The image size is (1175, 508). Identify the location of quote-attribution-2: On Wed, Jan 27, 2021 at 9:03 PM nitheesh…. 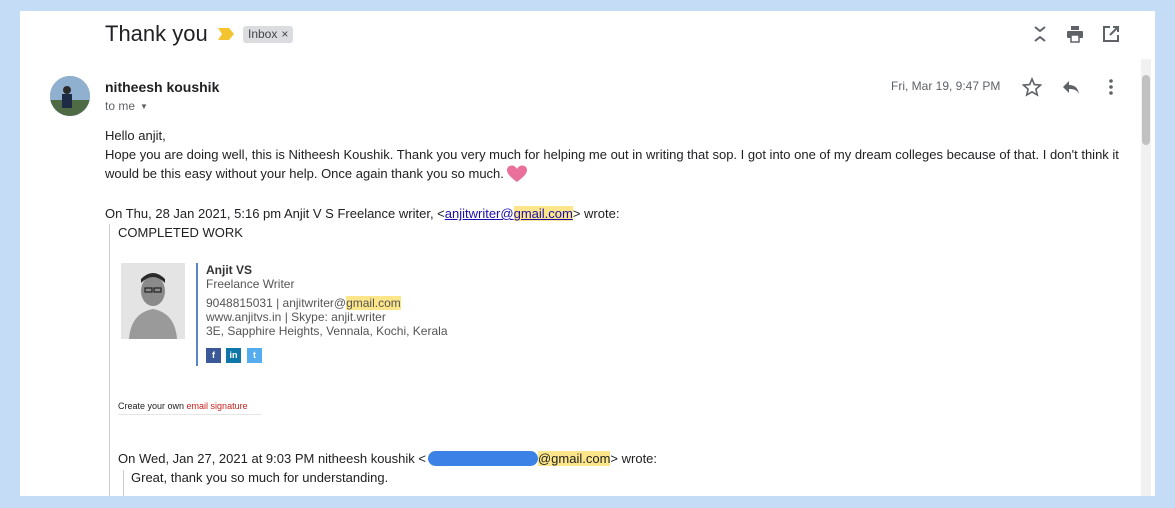
(387, 458).